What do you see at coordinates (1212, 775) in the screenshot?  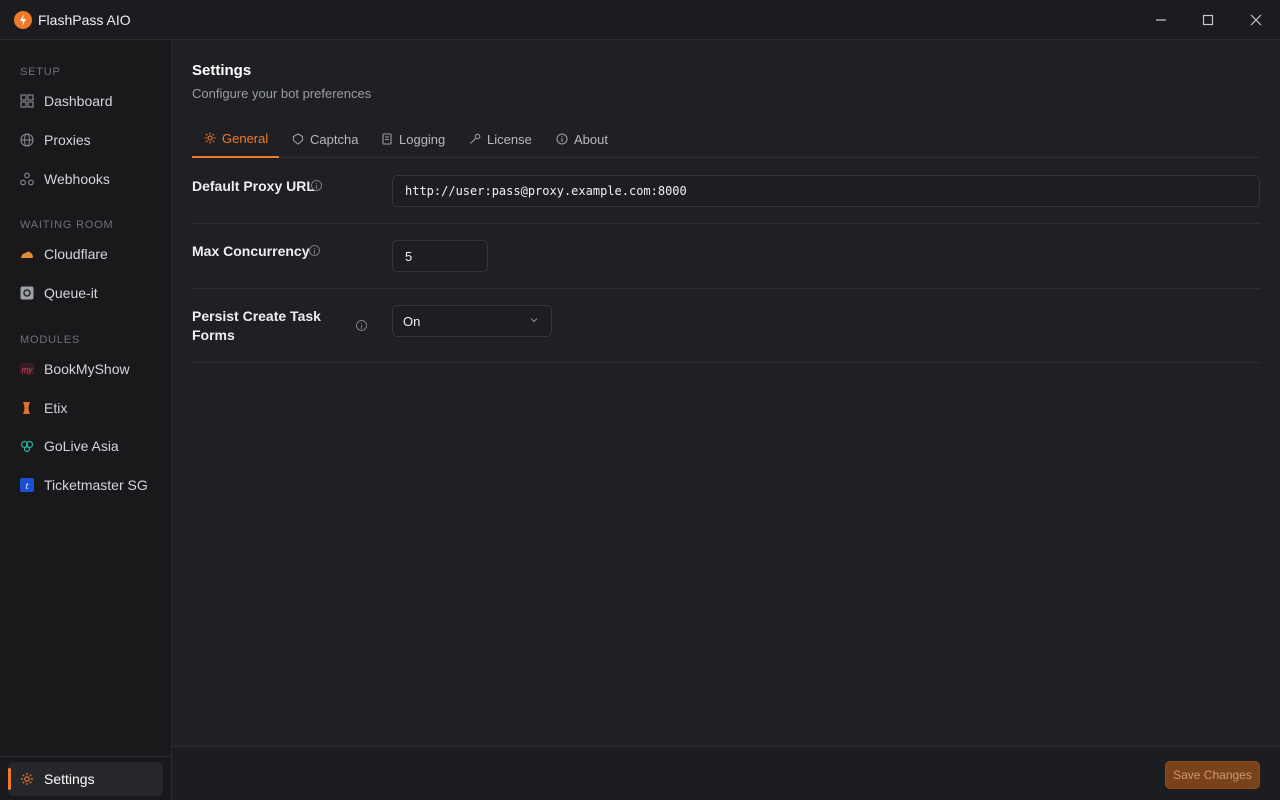 I see `save-changes-button: Save Changes` at bounding box center [1212, 775].